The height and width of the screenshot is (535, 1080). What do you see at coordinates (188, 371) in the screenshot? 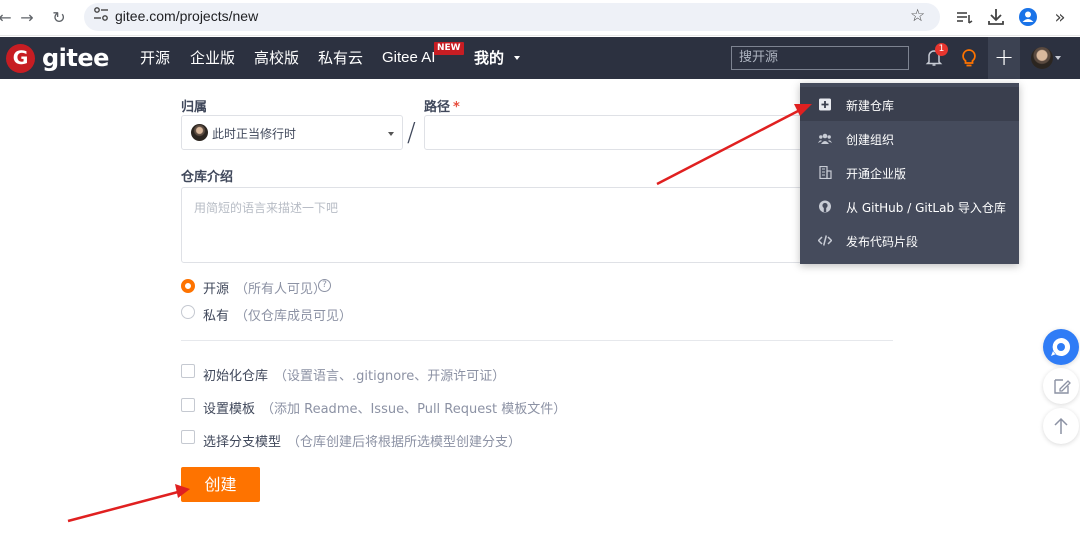
I see `checkbox-init-repo` at bounding box center [188, 371].